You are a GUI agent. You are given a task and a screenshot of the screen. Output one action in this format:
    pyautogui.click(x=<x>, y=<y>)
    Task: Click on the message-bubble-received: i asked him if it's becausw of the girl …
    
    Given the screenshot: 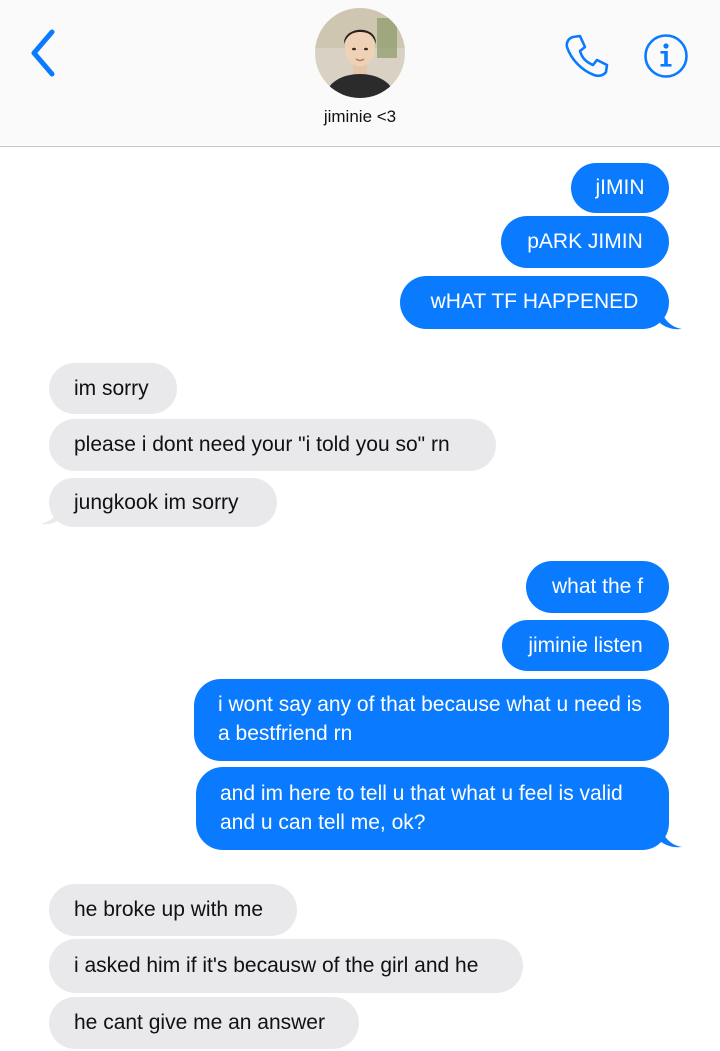 What is the action you would take?
    pyautogui.click(x=286, y=966)
    